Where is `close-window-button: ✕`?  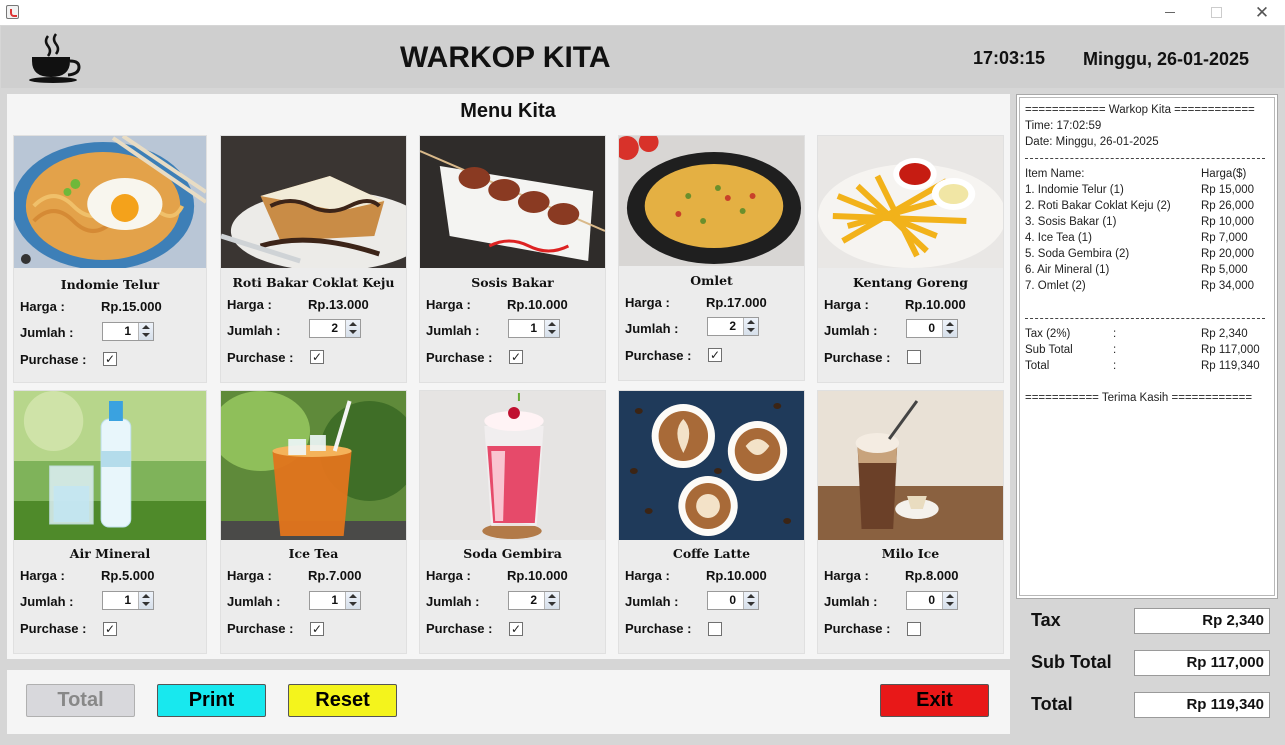
close-window-button: ✕ is located at coordinates (1262, 12).